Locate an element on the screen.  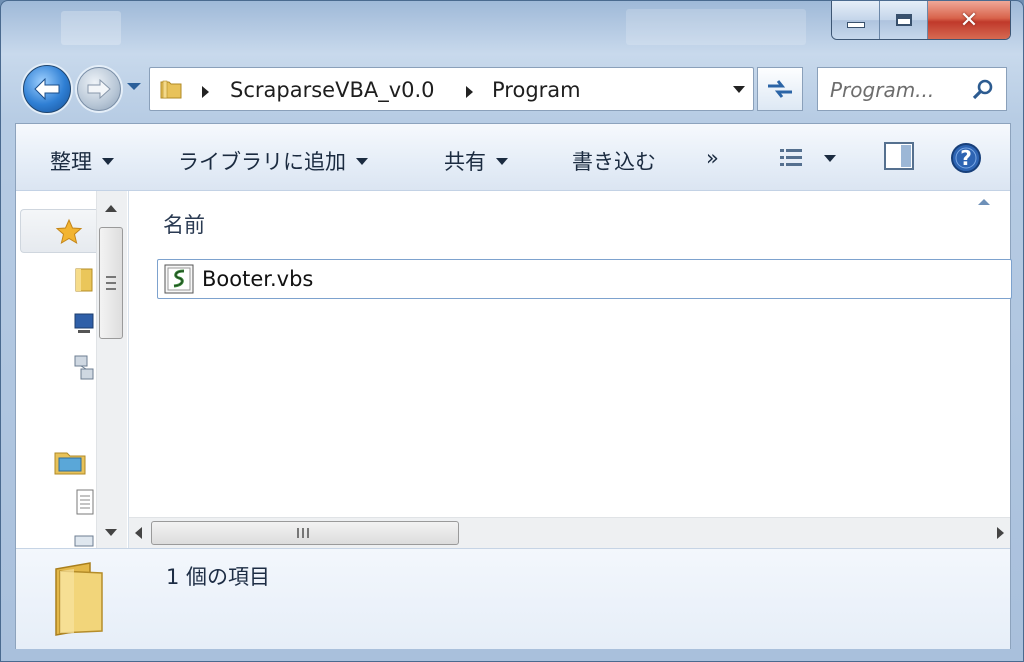
file-list-horizontal-scrollbar is located at coordinates (569, 532).